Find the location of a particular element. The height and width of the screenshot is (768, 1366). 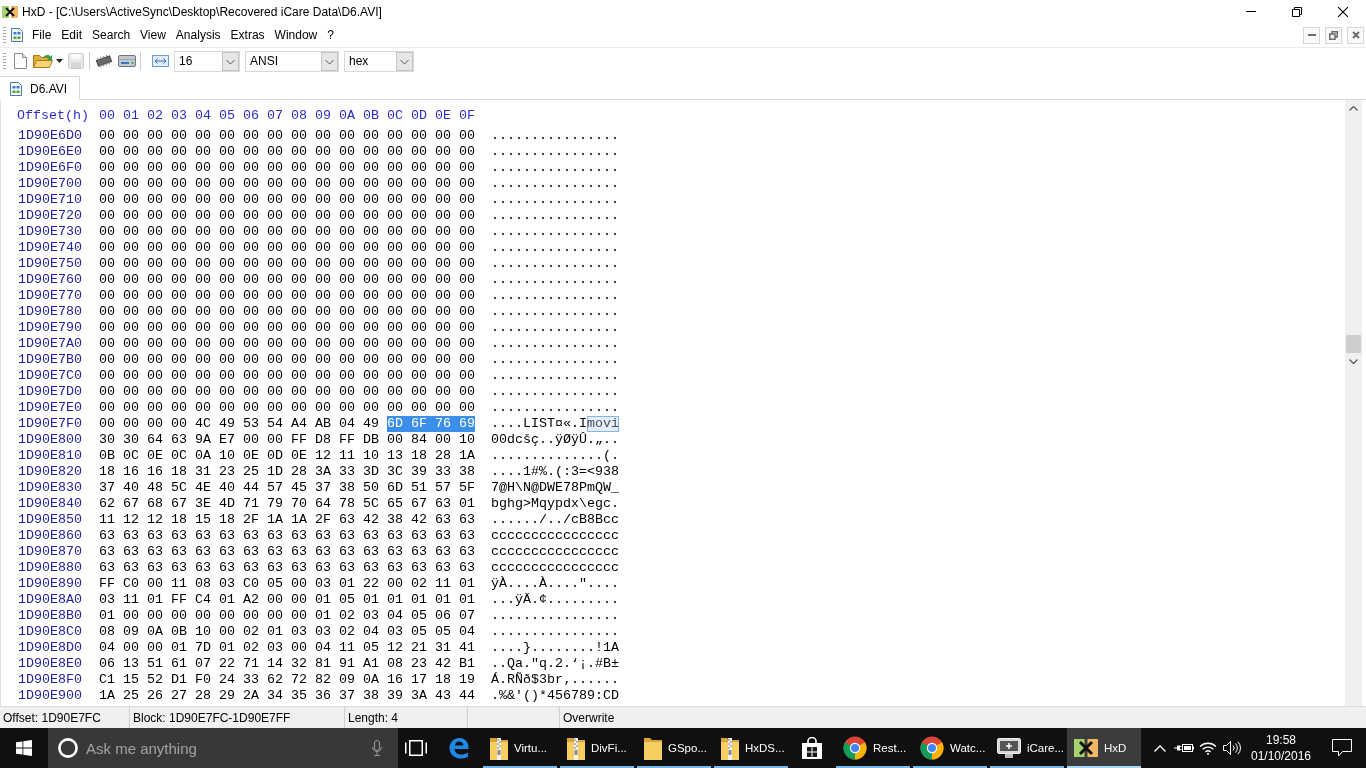

ascii-text: ....../../cB8Bcc is located at coordinates (555, 520).